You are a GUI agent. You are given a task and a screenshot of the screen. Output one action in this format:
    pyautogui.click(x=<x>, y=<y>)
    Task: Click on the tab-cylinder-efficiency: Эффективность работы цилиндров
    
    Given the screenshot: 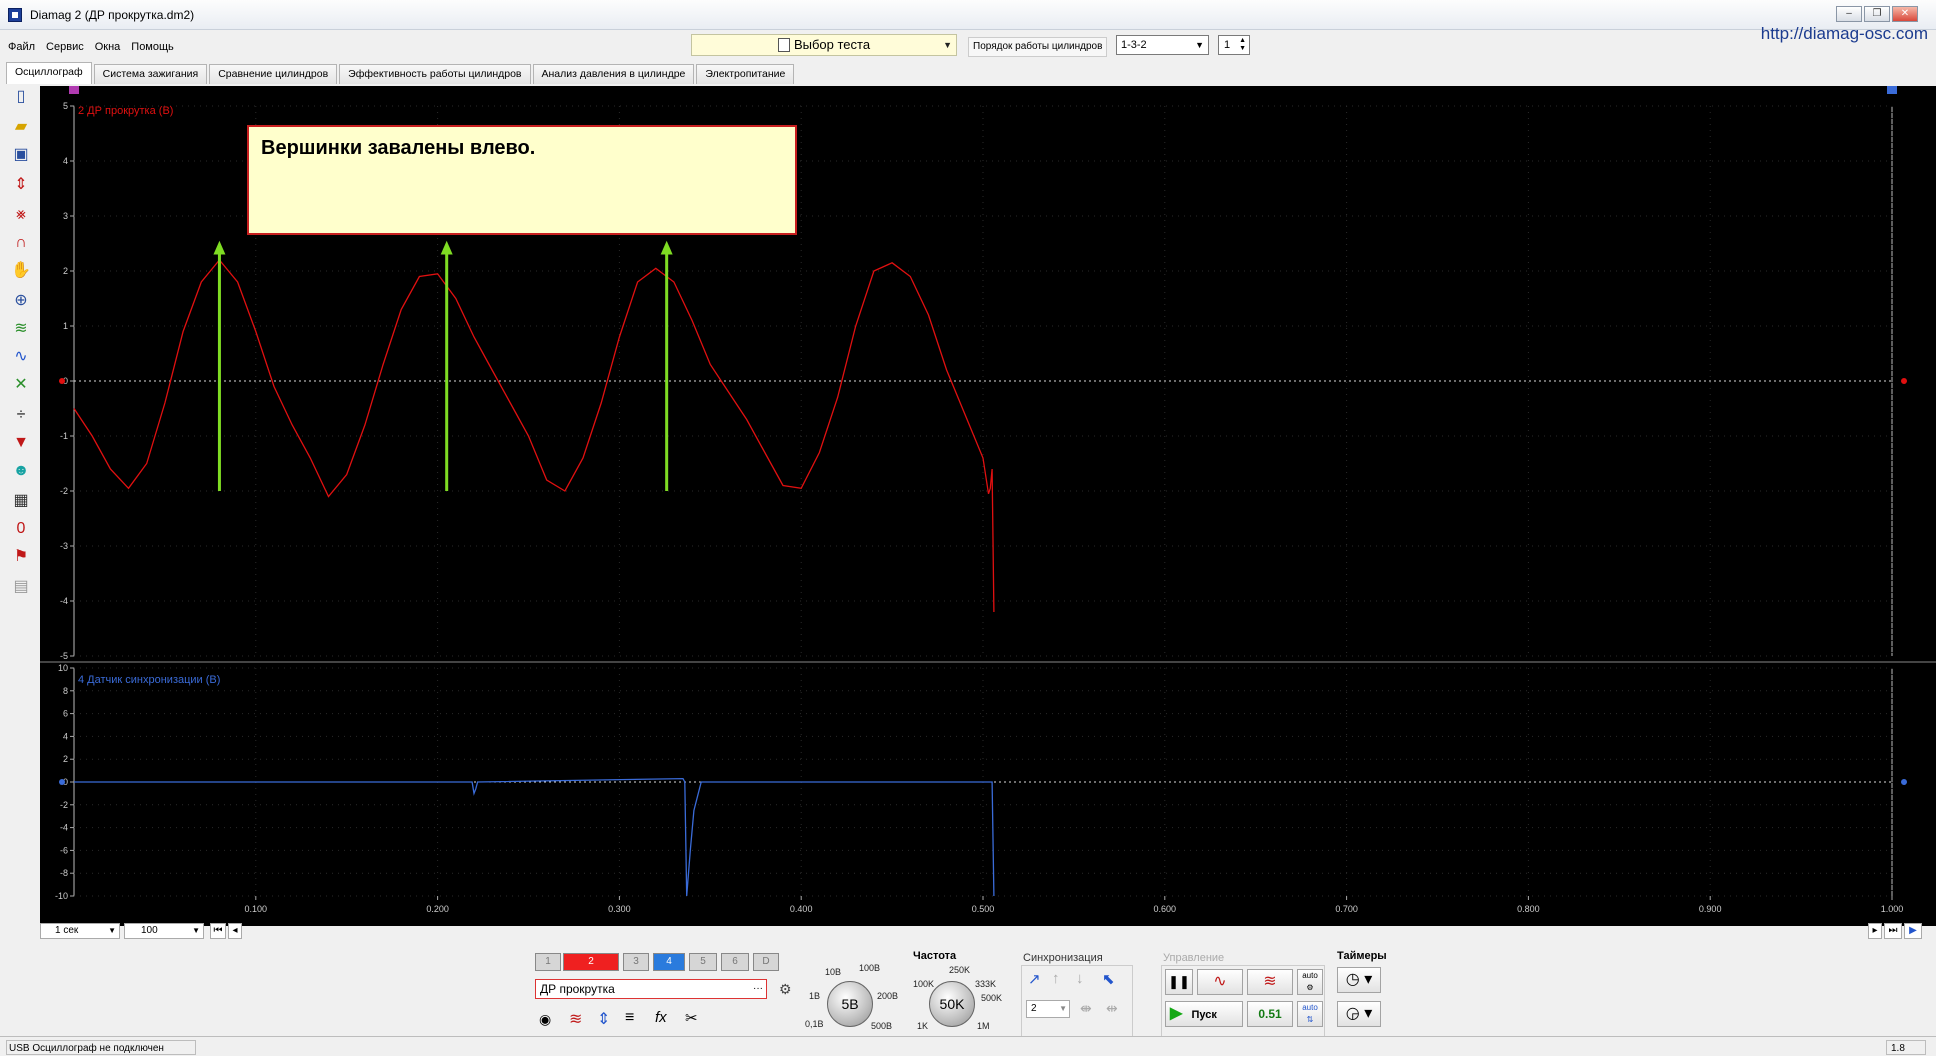 What is the action you would take?
    pyautogui.click(x=435, y=74)
    